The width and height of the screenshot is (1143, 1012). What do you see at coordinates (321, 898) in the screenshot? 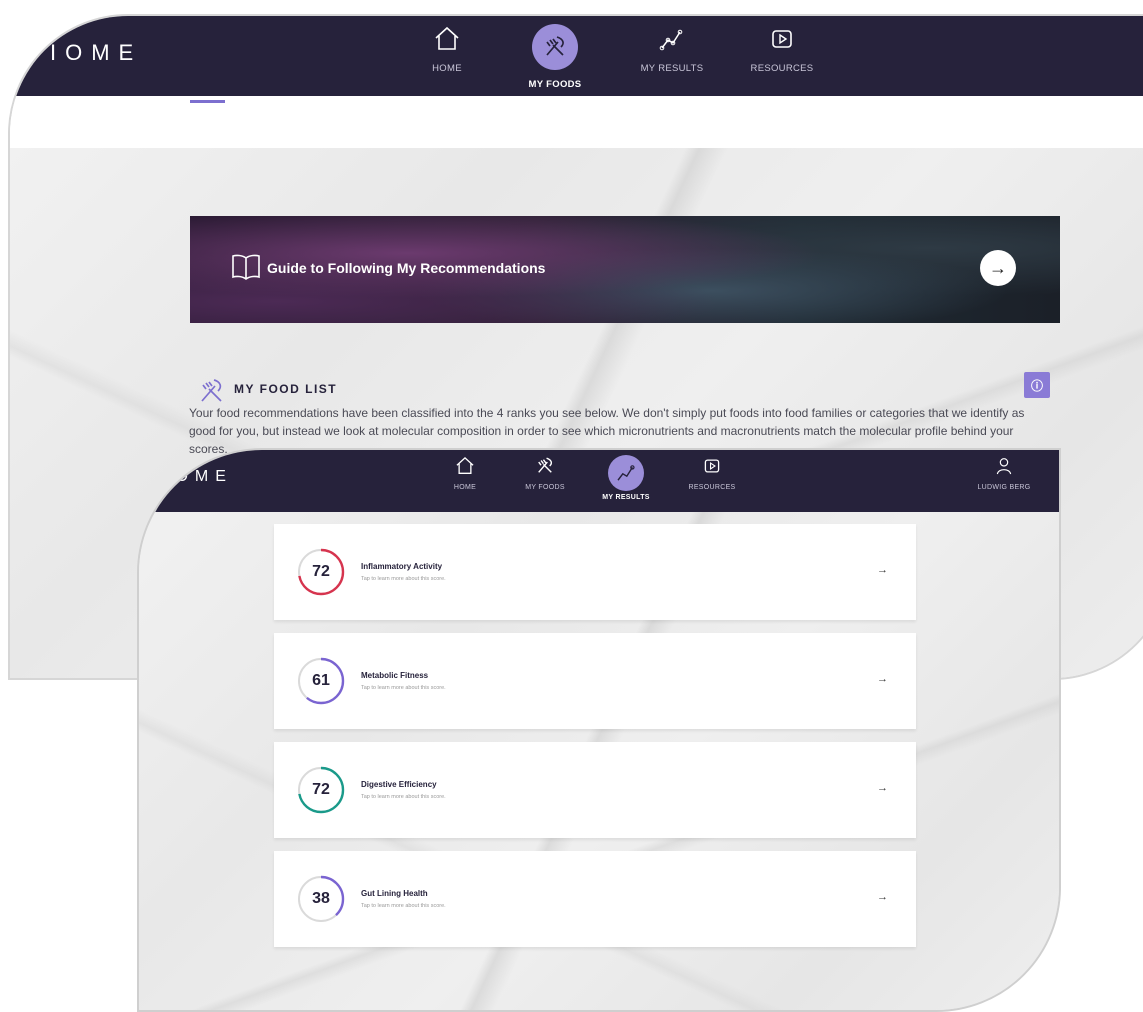
I see `score-value: 38` at bounding box center [321, 898].